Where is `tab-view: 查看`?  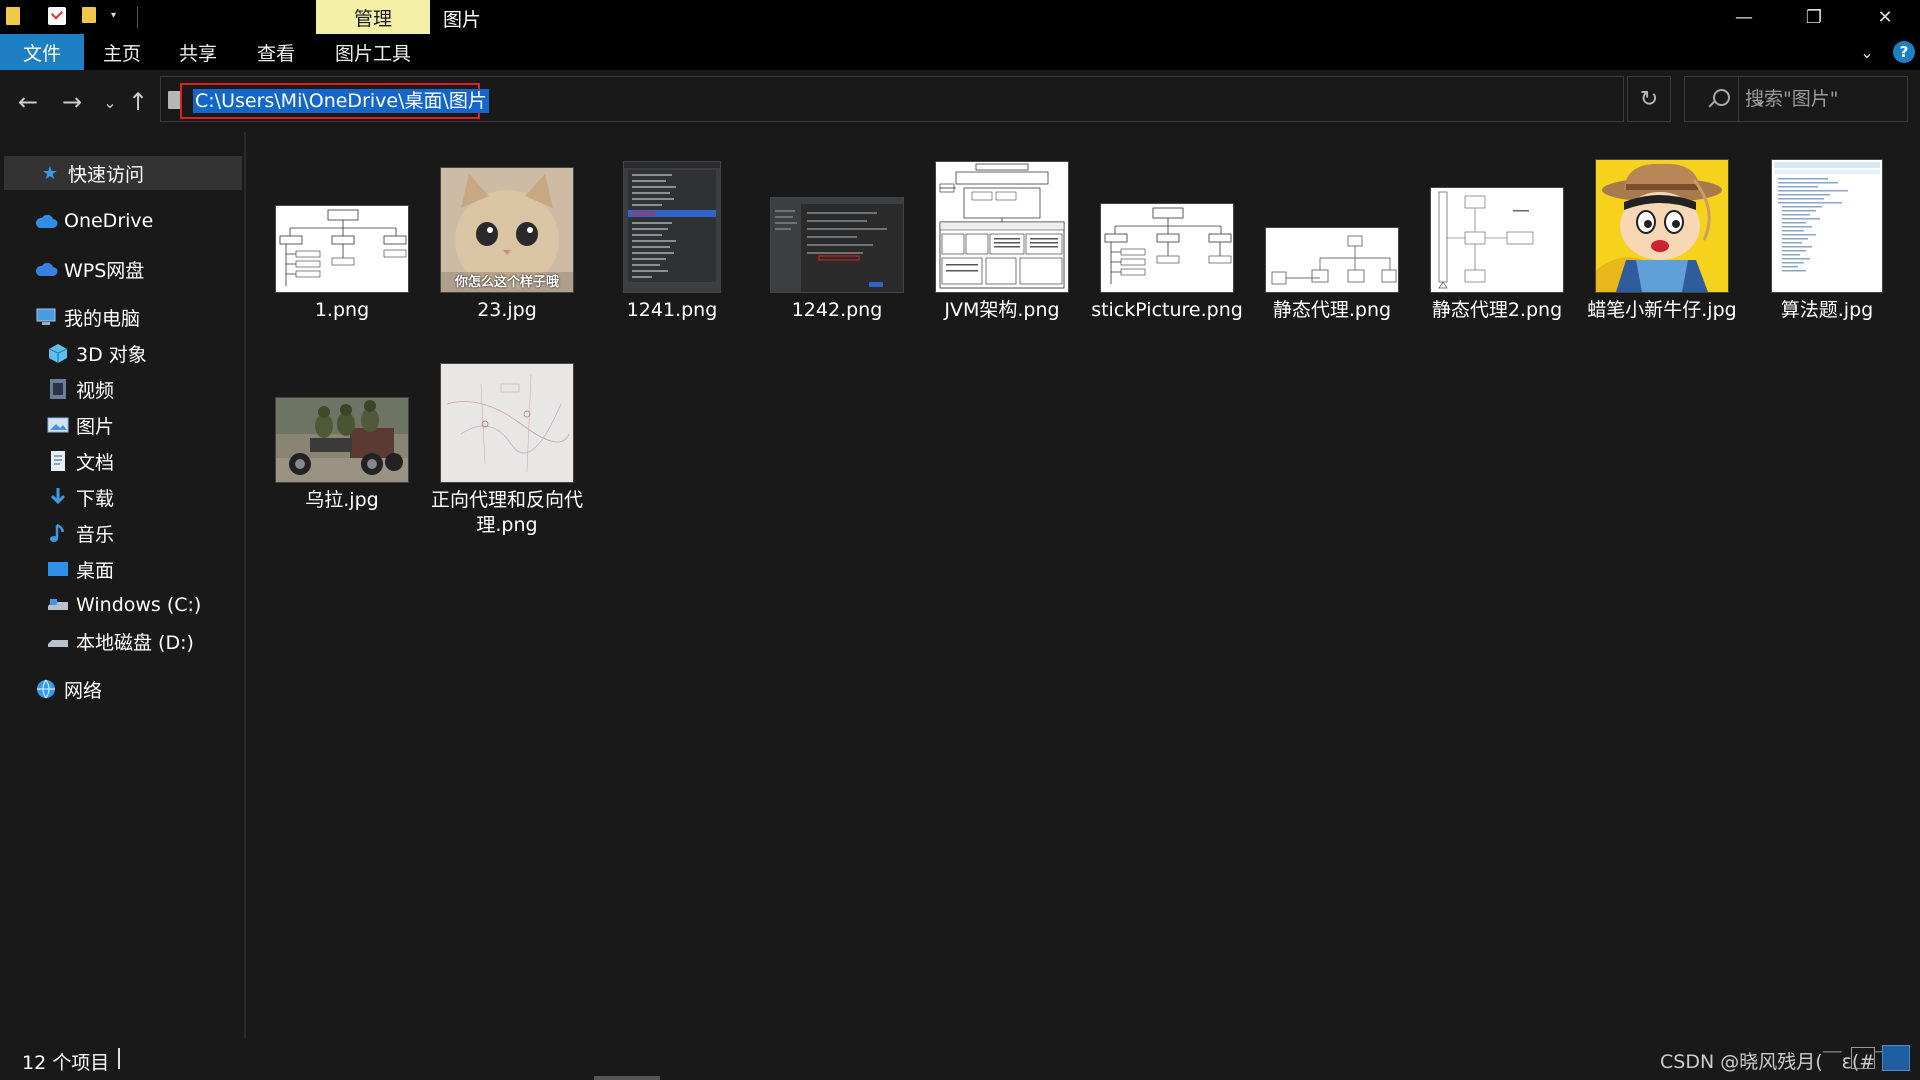 tab-view: 查看 is located at coordinates (276, 52).